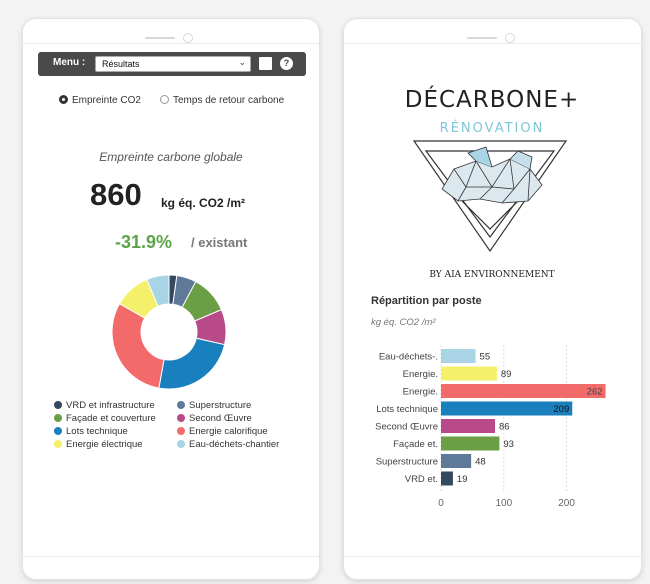 This screenshot has height=584, width=650. I want to click on radio-dot-checked, so click(63, 99).